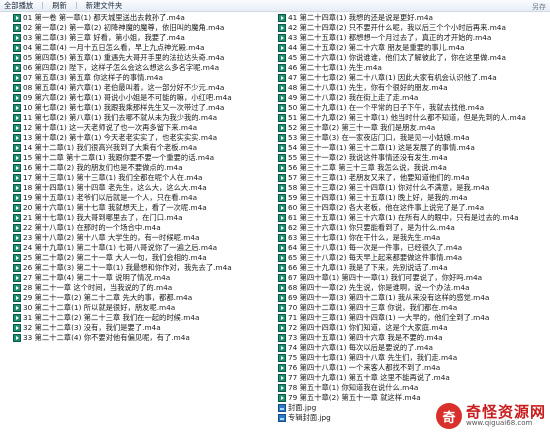 Image resolution: width=550 pixels, height=432 pixels. I want to click on file-item: 74 第四十六章(1) 每次以后是要说的了.m4a, so click(413, 348).